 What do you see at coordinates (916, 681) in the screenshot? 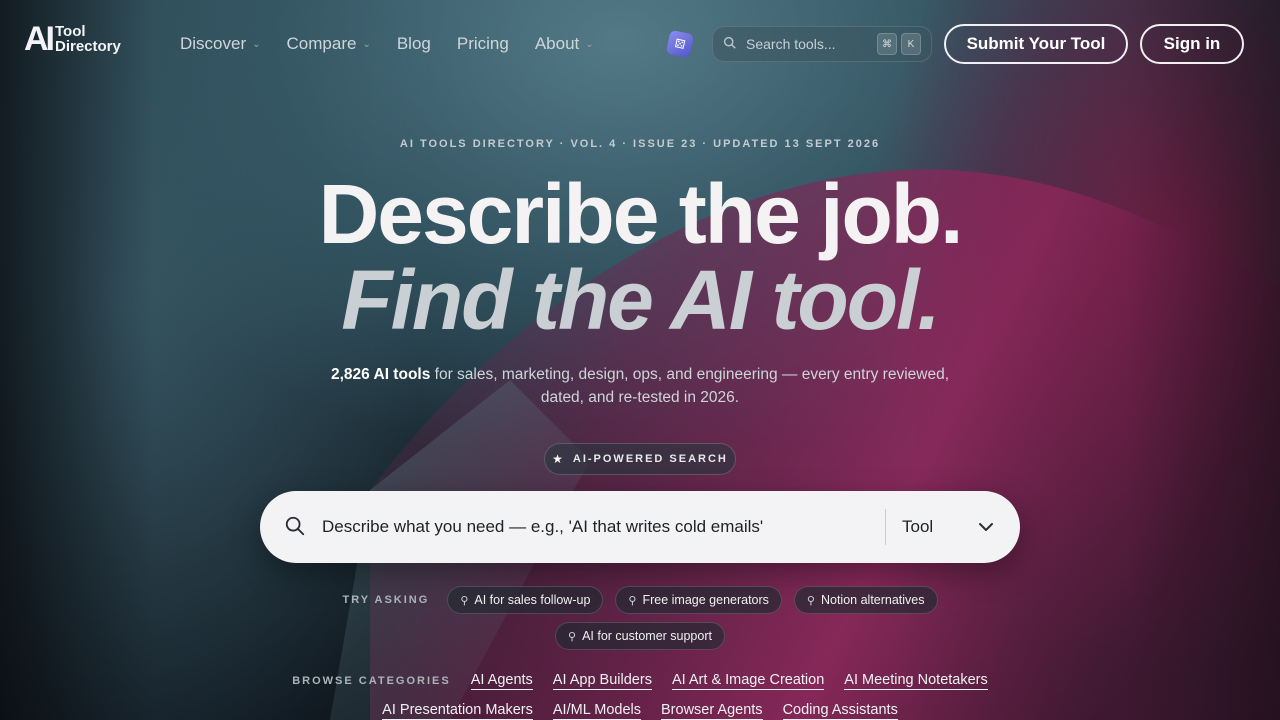
I see `category-link: AI Meeting Notetakers` at bounding box center [916, 681].